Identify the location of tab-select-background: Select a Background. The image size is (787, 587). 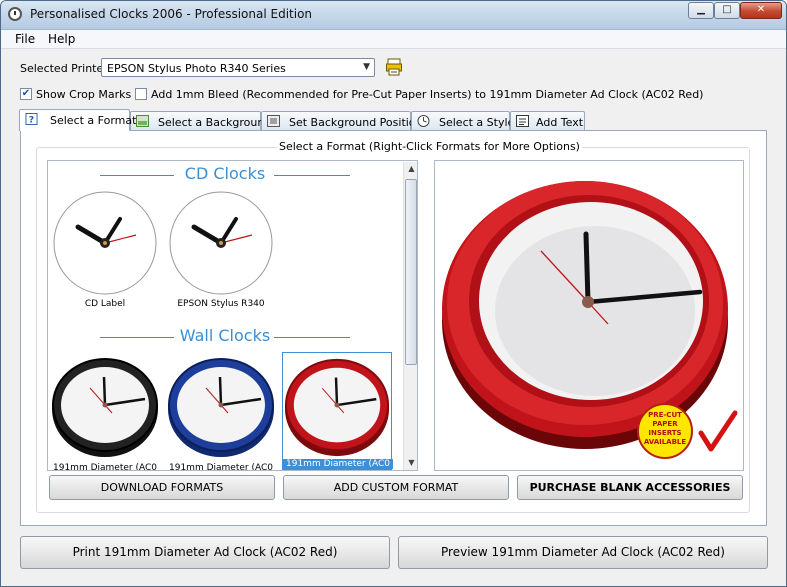
(200, 120).